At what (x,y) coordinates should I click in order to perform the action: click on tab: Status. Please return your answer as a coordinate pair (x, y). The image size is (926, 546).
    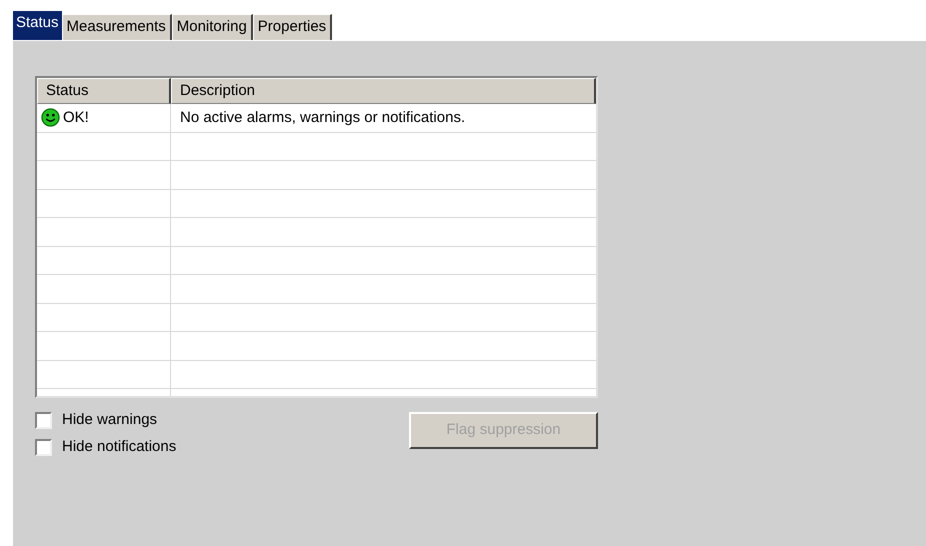
    Looking at the image, I should click on (37, 25).